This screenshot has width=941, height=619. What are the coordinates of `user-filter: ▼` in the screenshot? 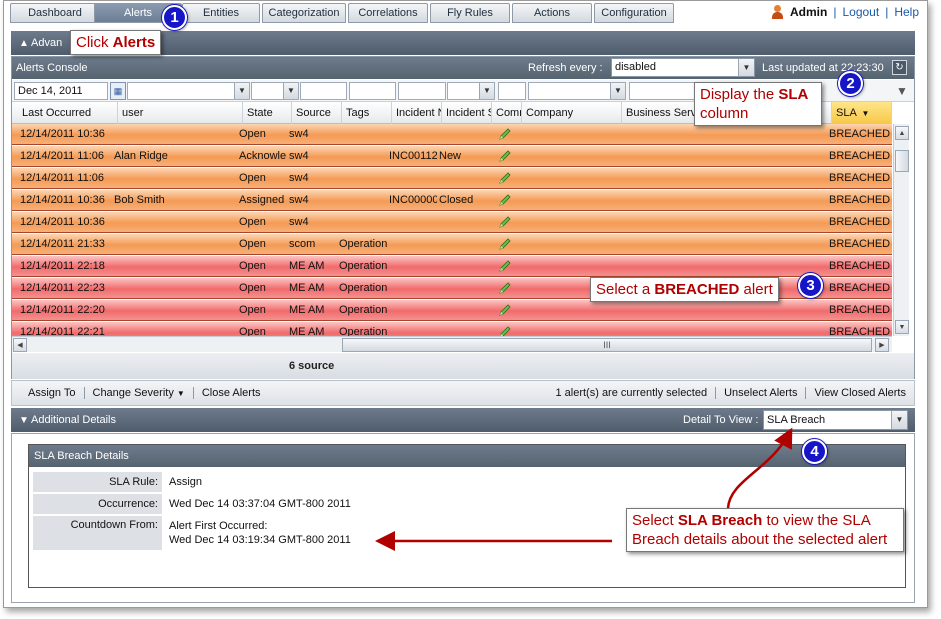 It's located at (188, 91).